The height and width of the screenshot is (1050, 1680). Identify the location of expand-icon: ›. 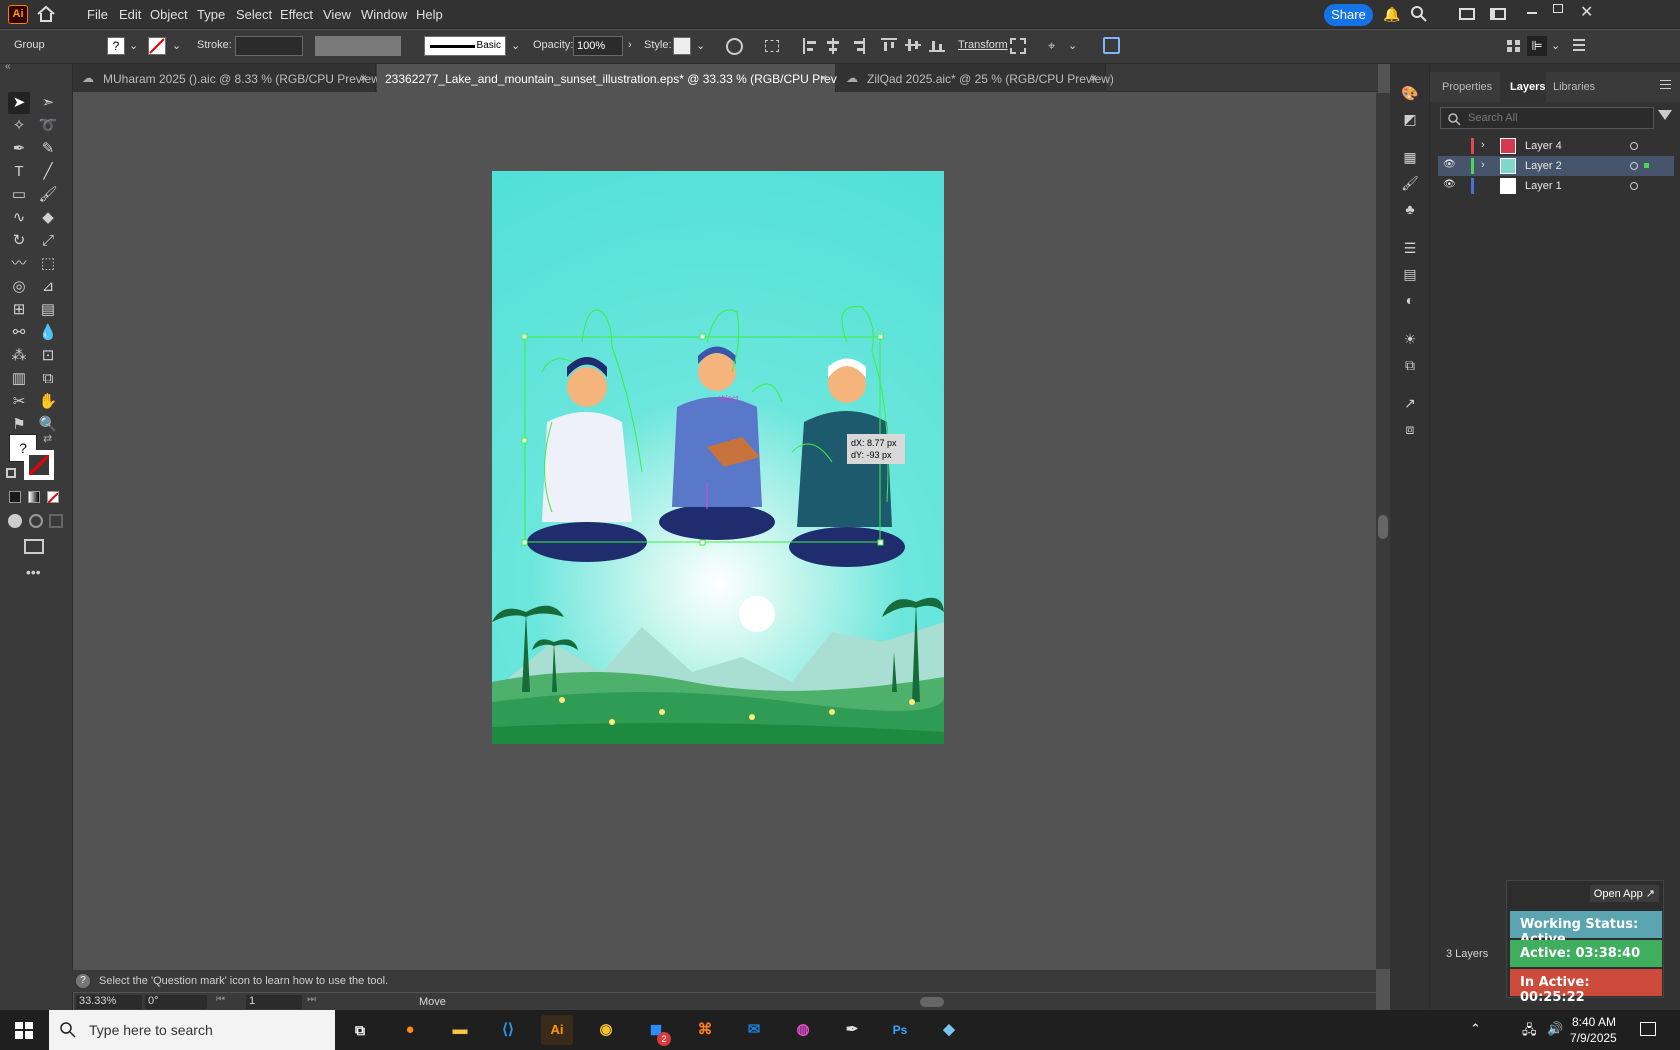
(1483, 145).